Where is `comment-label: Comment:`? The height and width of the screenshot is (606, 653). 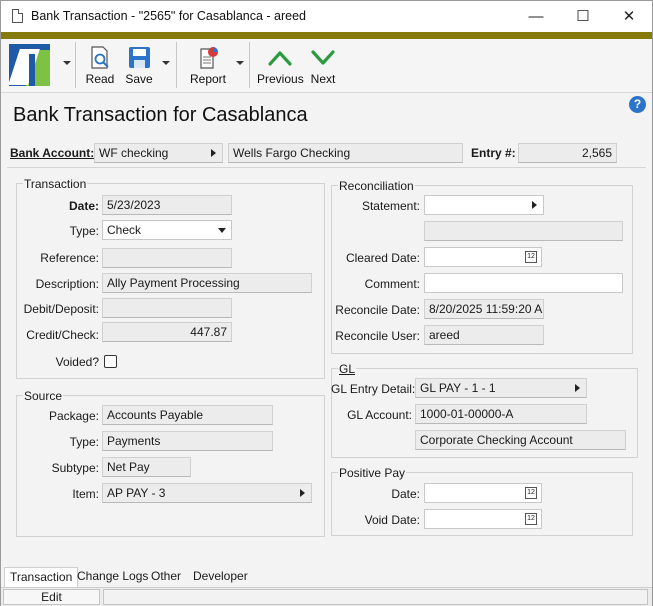 comment-label: Comment: is located at coordinates (392, 284).